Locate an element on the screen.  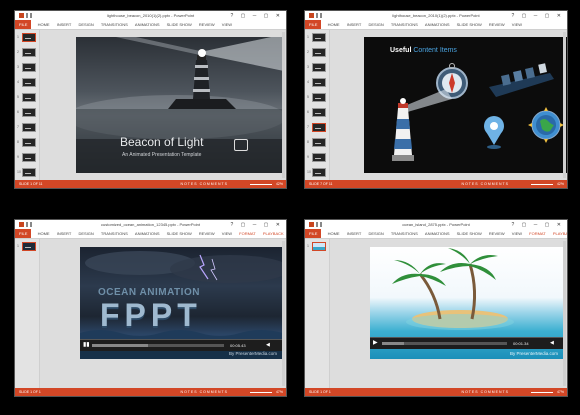
slide-ocean-island: By PresenterMedia.com ▶ 00:01.34 ◀ is located at coordinates (468, 303).